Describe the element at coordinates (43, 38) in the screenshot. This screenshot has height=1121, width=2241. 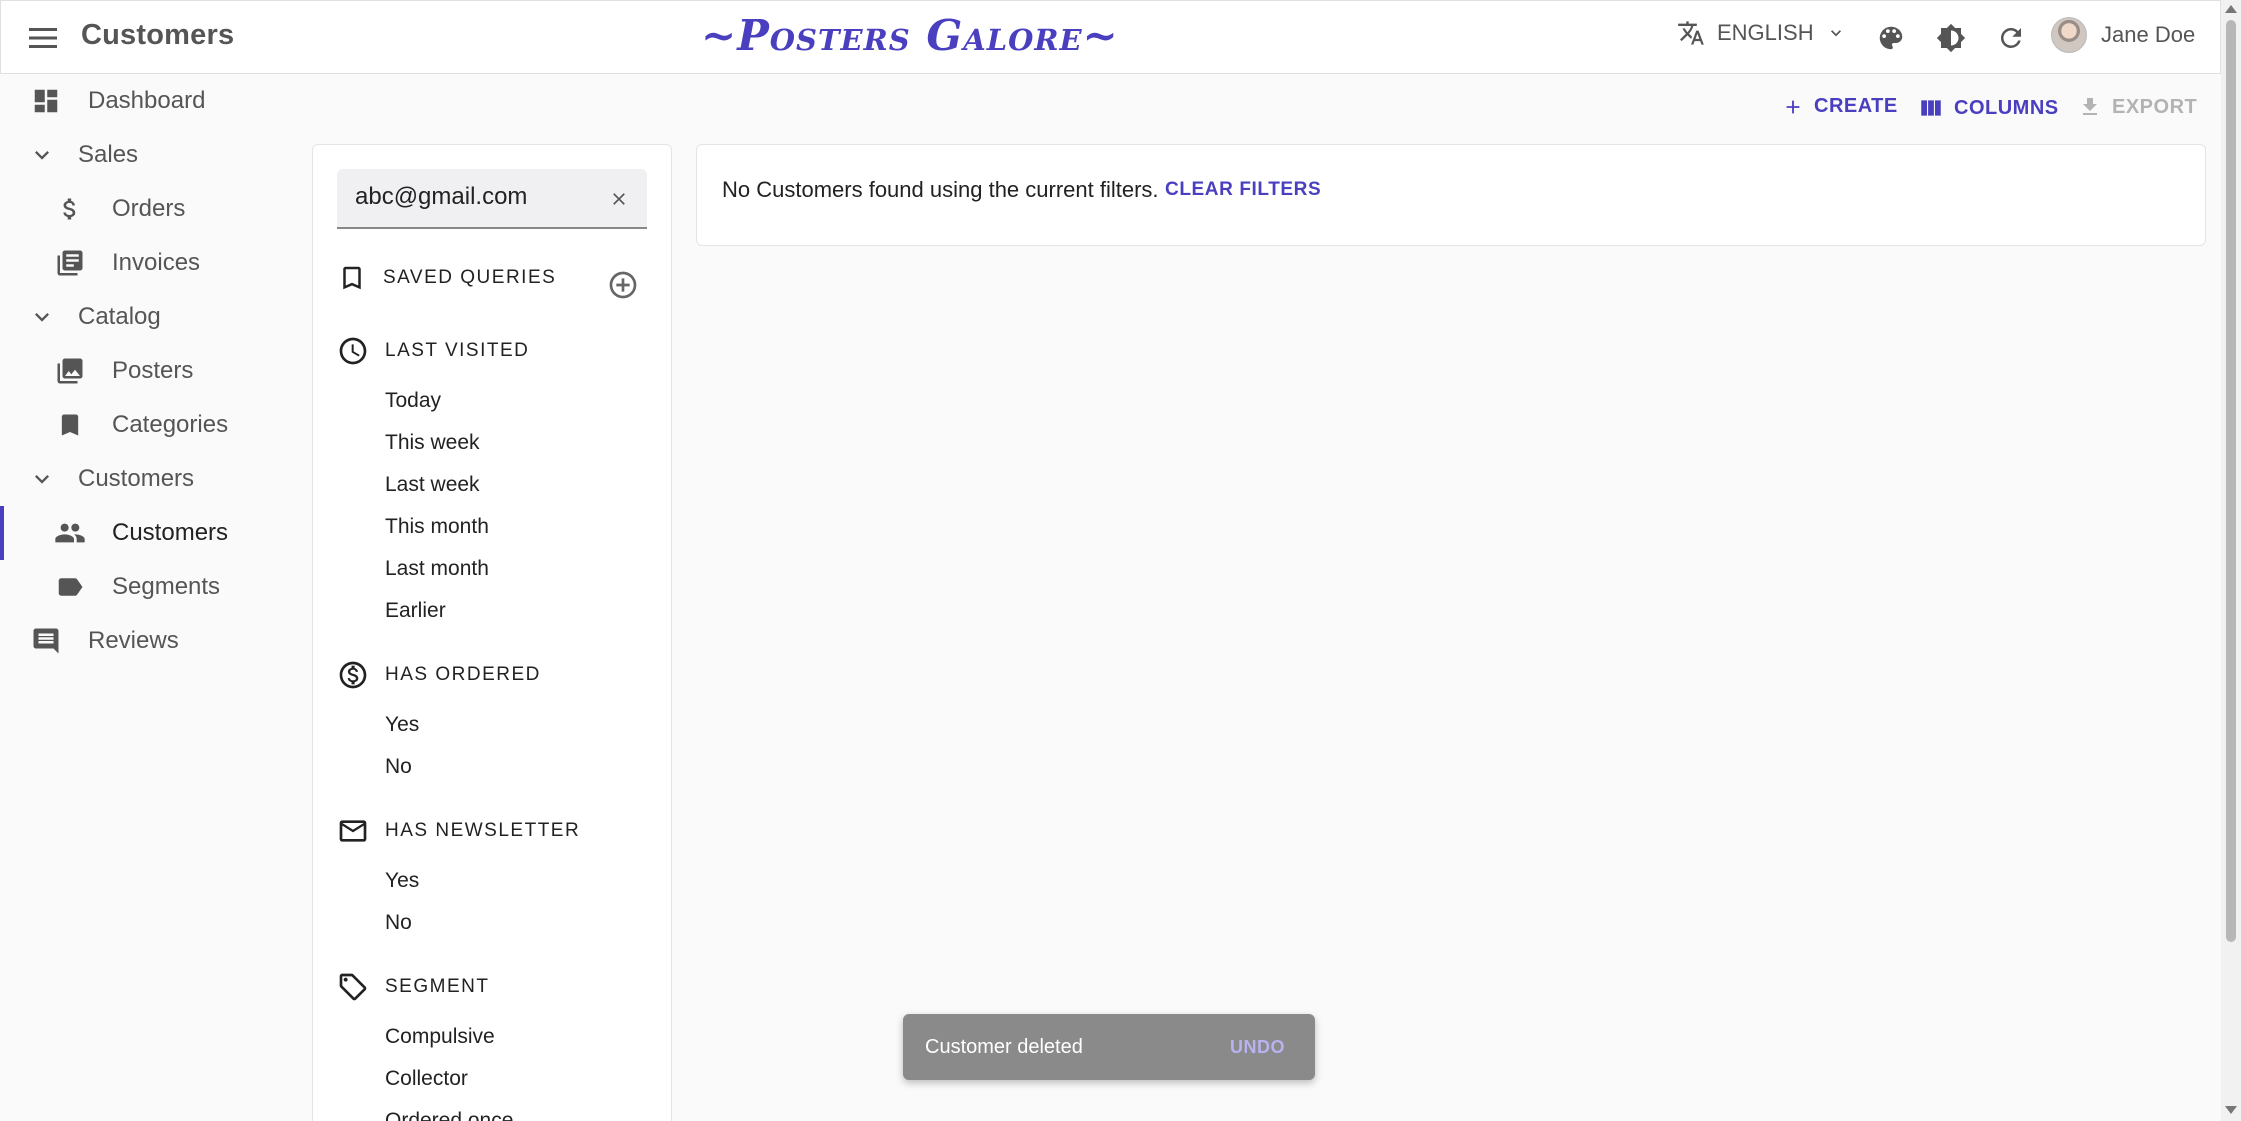
I see `menu-icon` at that location.